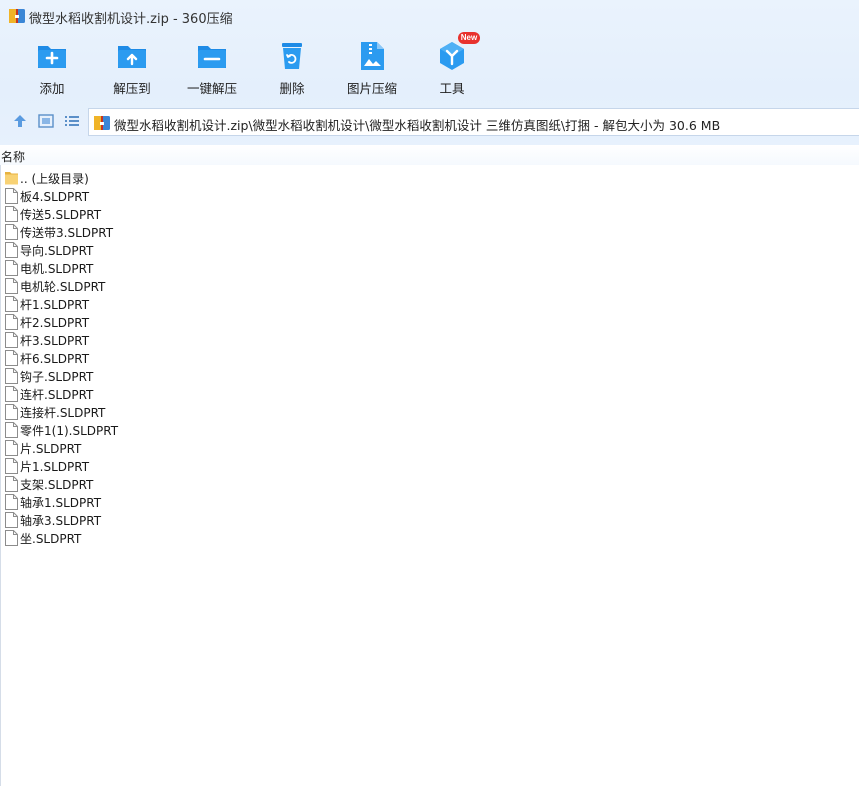 The height and width of the screenshot is (786, 859). What do you see at coordinates (46, 121) in the screenshot?
I see `thumbnail-view-icon` at bounding box center [46, 121].